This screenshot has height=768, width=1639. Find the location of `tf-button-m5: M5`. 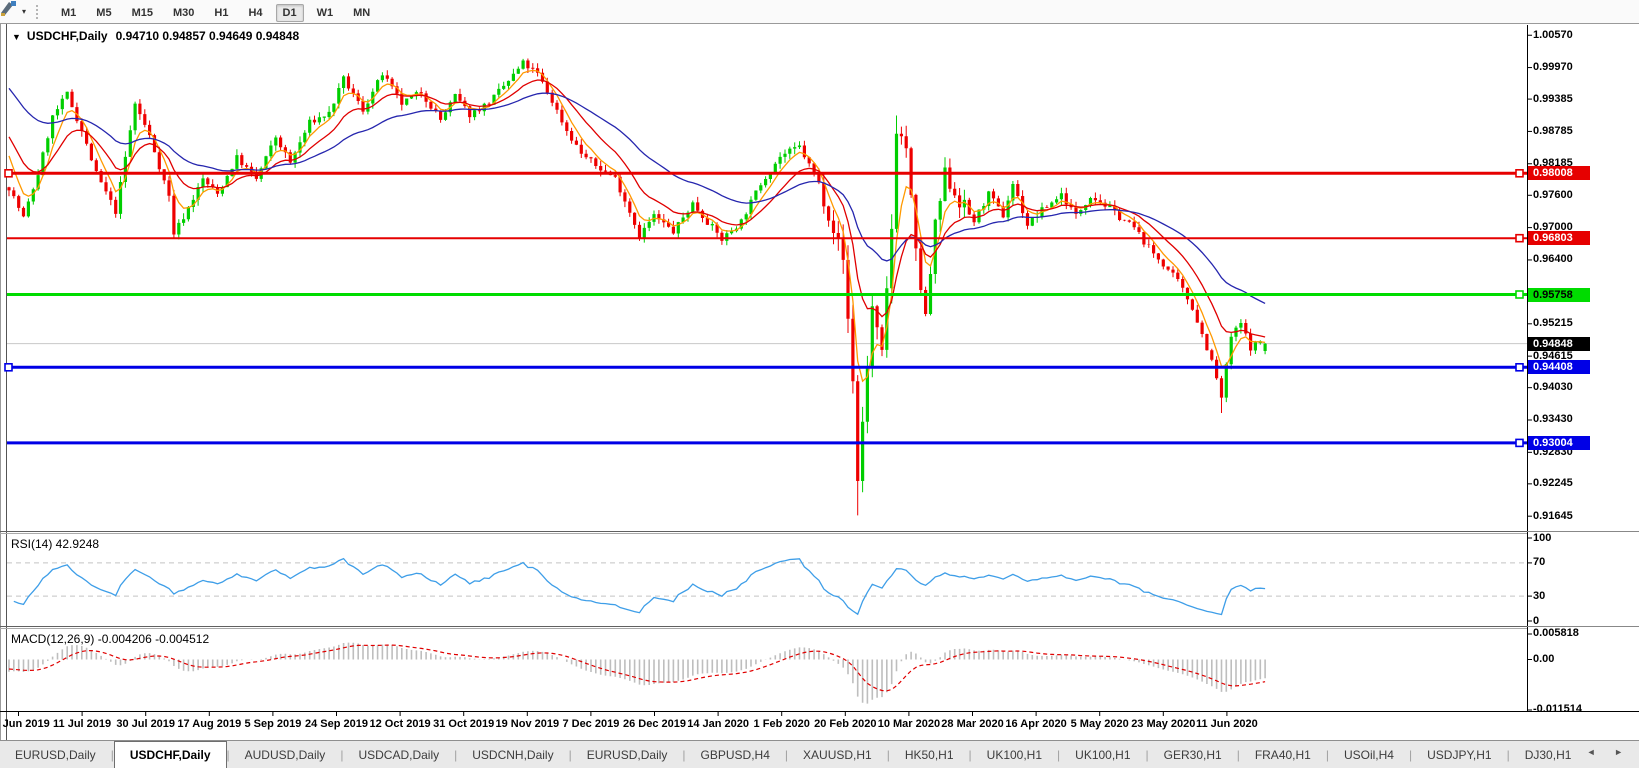

tf-button-m5: M5 is located at coordinates (103, 13).